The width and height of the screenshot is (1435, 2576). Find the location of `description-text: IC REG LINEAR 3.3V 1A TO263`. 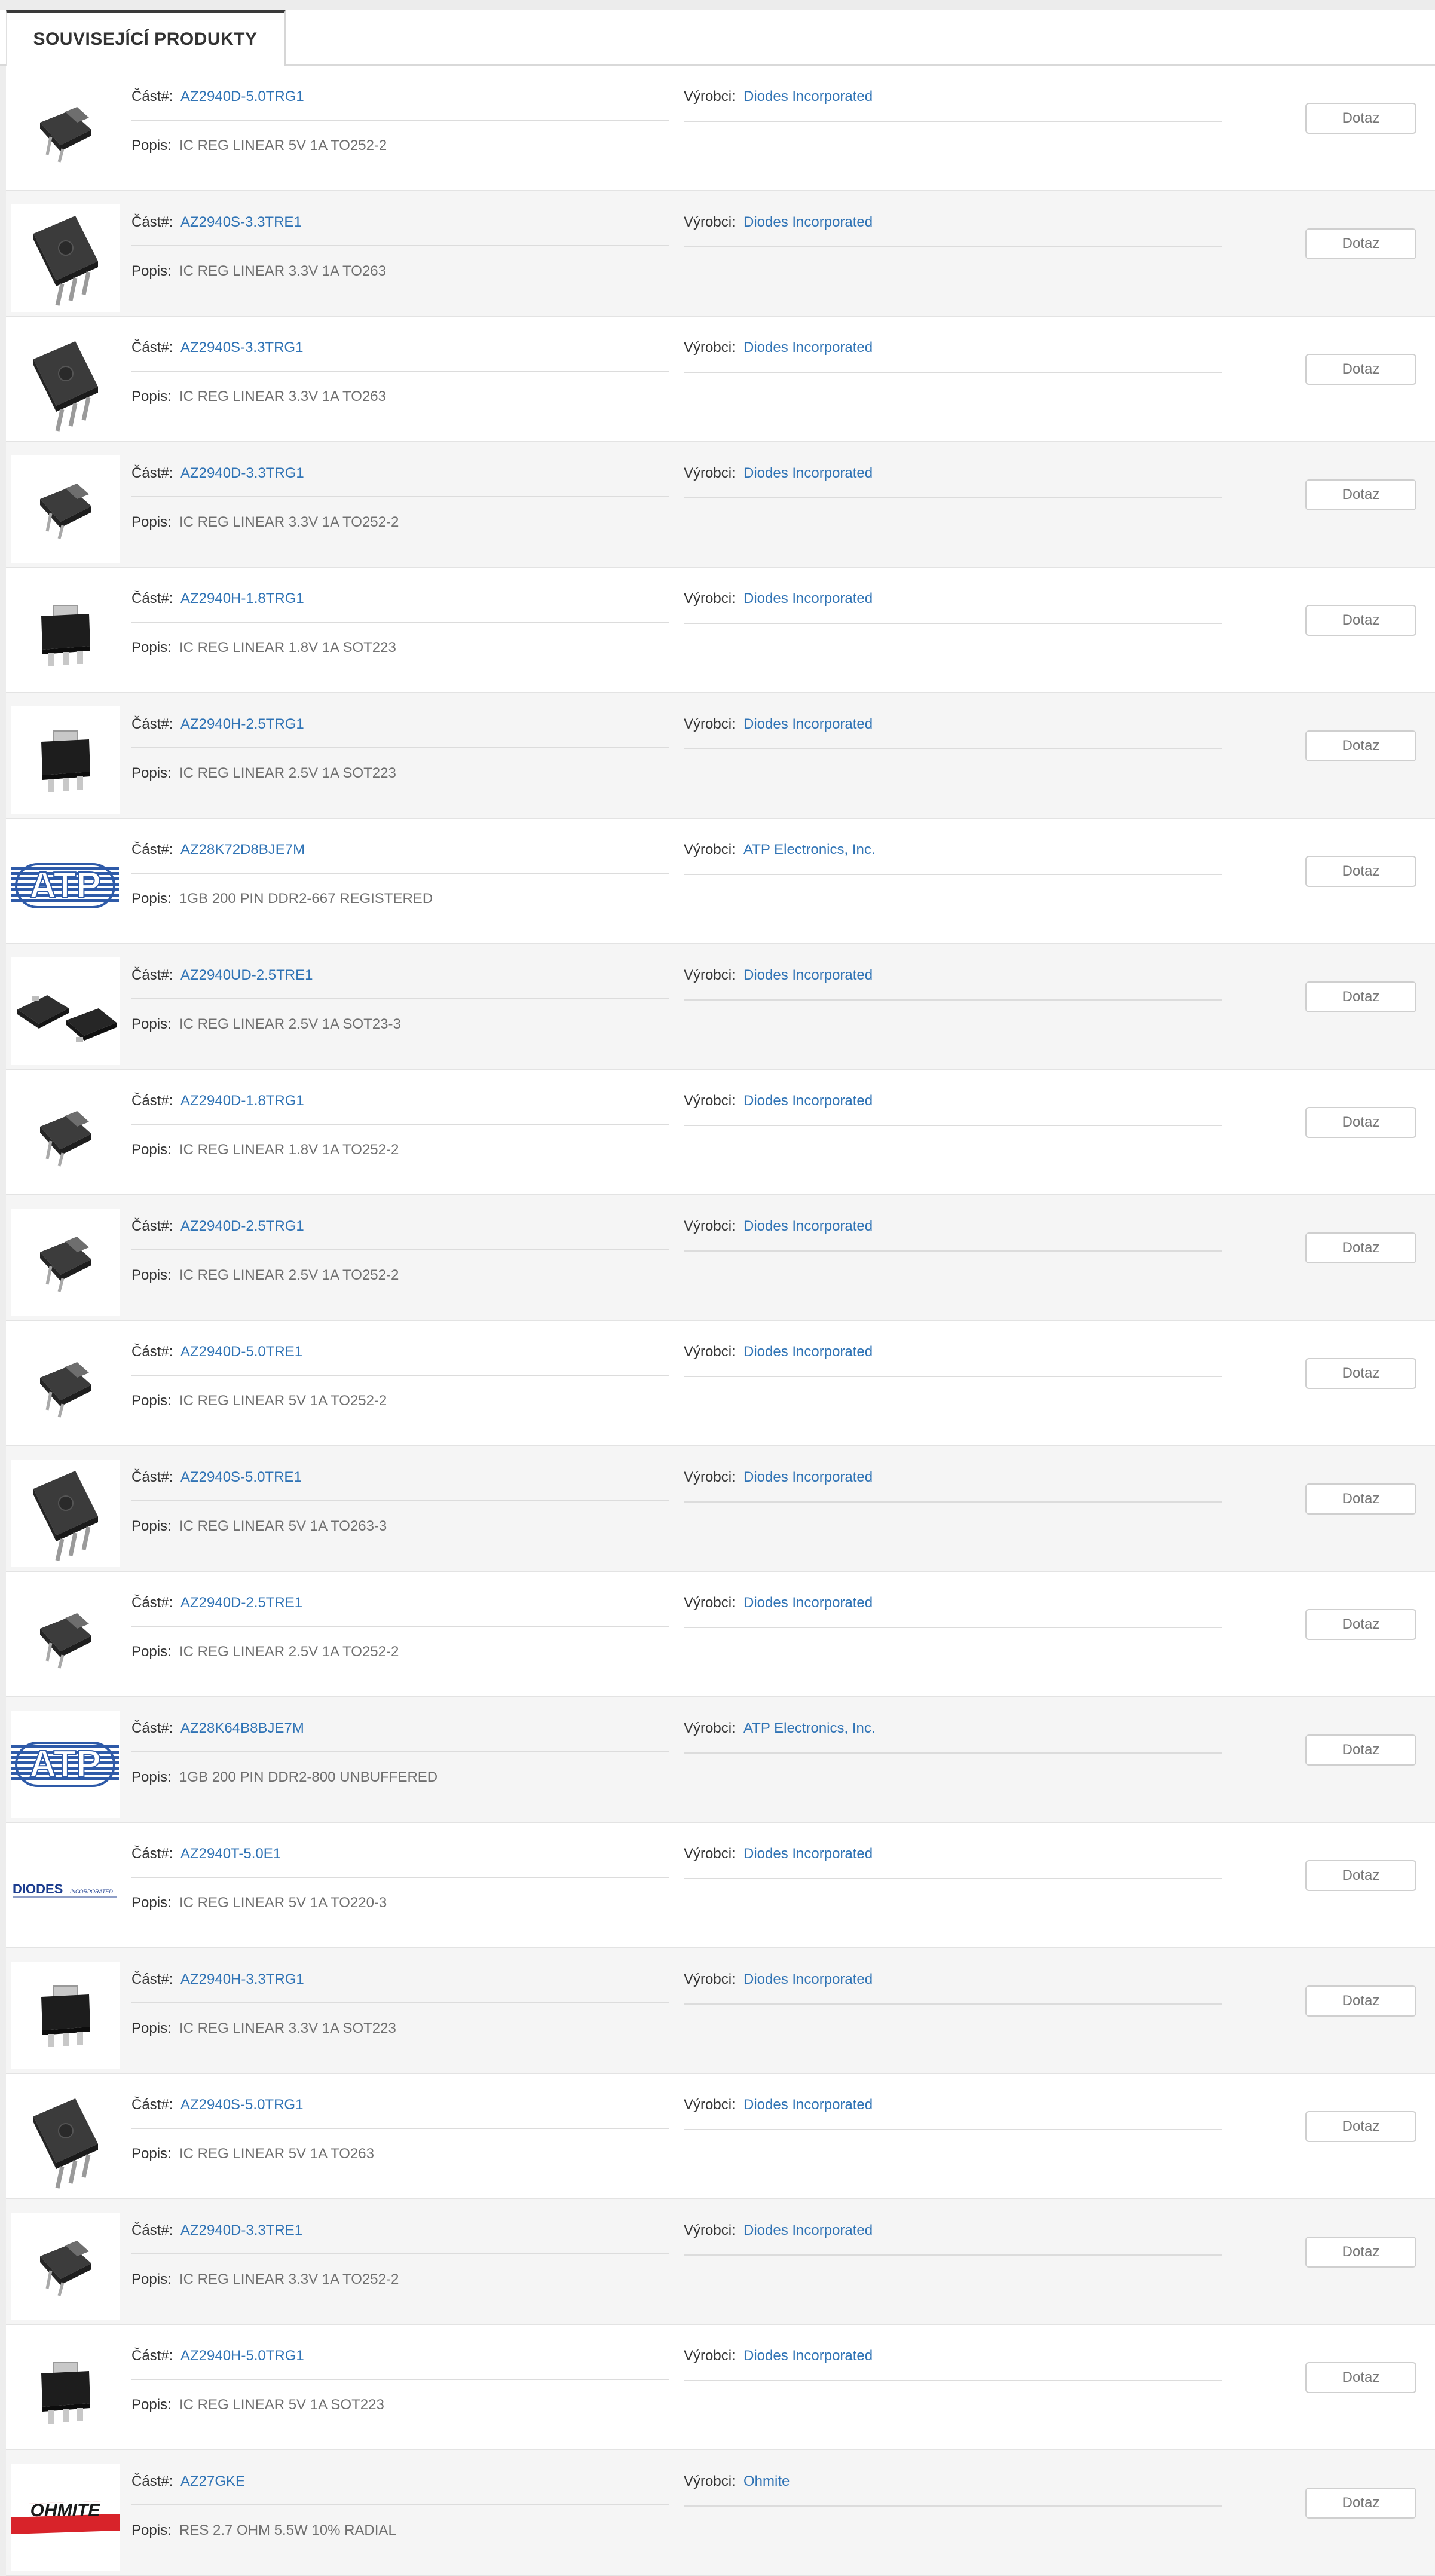

description-text: IC REG LINEAR 3.3V 1A TO263 is located at coordinates (282, 271).